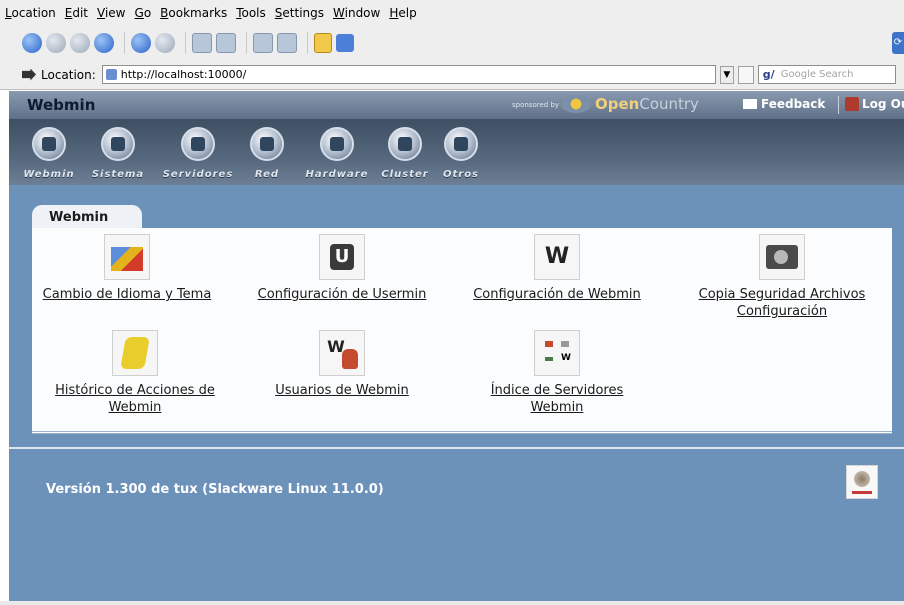 The height and width of the screenshot is (605, 904). I want to click on left-frame-edge, so click(4, 348).